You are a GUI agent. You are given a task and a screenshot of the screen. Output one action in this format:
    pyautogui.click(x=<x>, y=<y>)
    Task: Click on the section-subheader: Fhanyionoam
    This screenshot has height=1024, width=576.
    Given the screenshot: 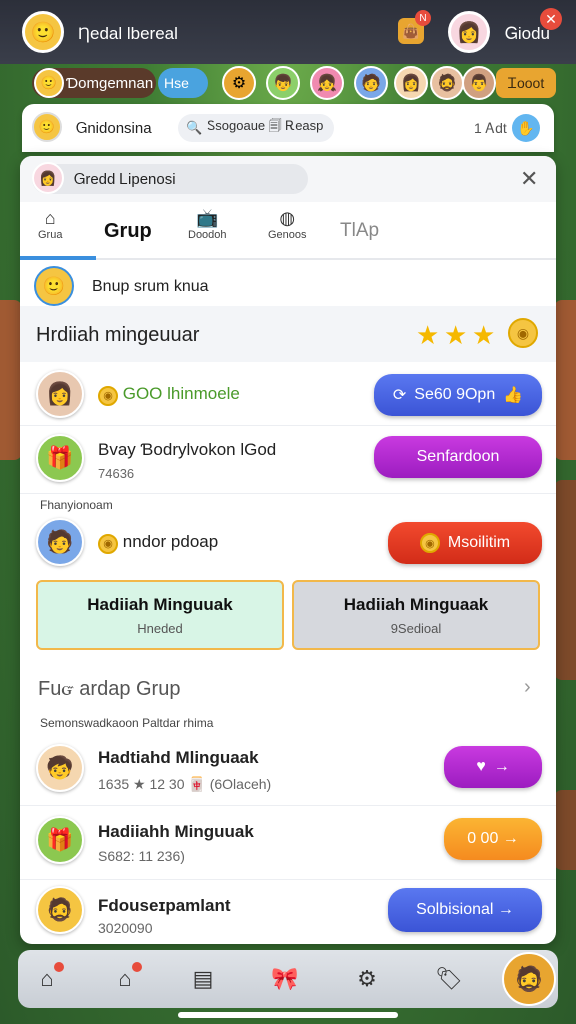 What is the action you would take?
    pyautogui.click(x=76, y=505)
    